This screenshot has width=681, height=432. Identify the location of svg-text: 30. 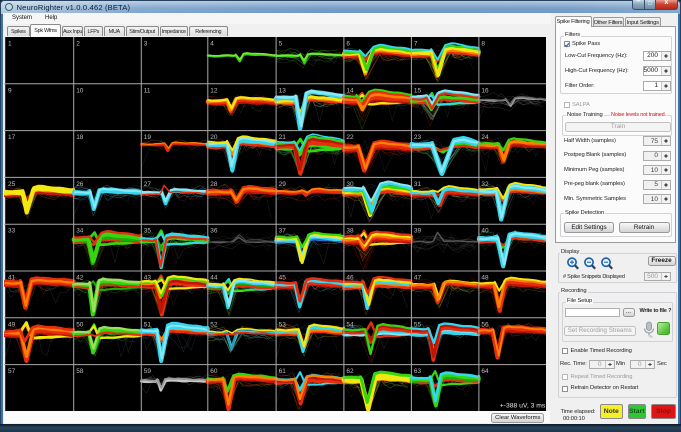
(351, 183).